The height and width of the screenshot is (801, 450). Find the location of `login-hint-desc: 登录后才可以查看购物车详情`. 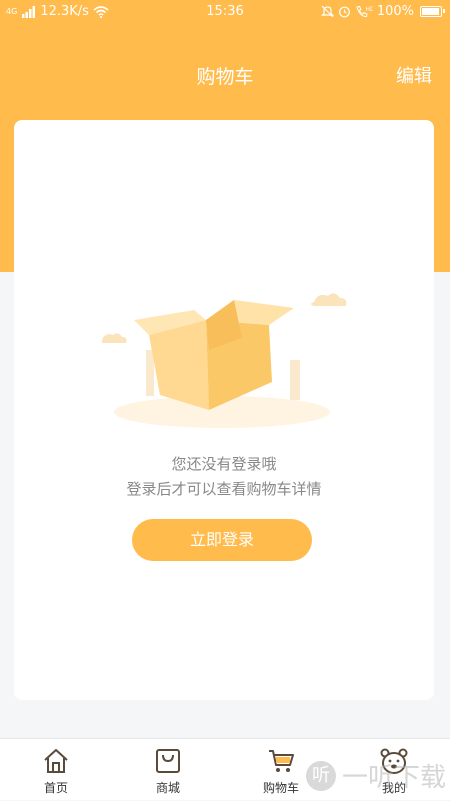

login-hint-desc: 登录后才可以查看购物车详情 is located at coordinates (224, 489).